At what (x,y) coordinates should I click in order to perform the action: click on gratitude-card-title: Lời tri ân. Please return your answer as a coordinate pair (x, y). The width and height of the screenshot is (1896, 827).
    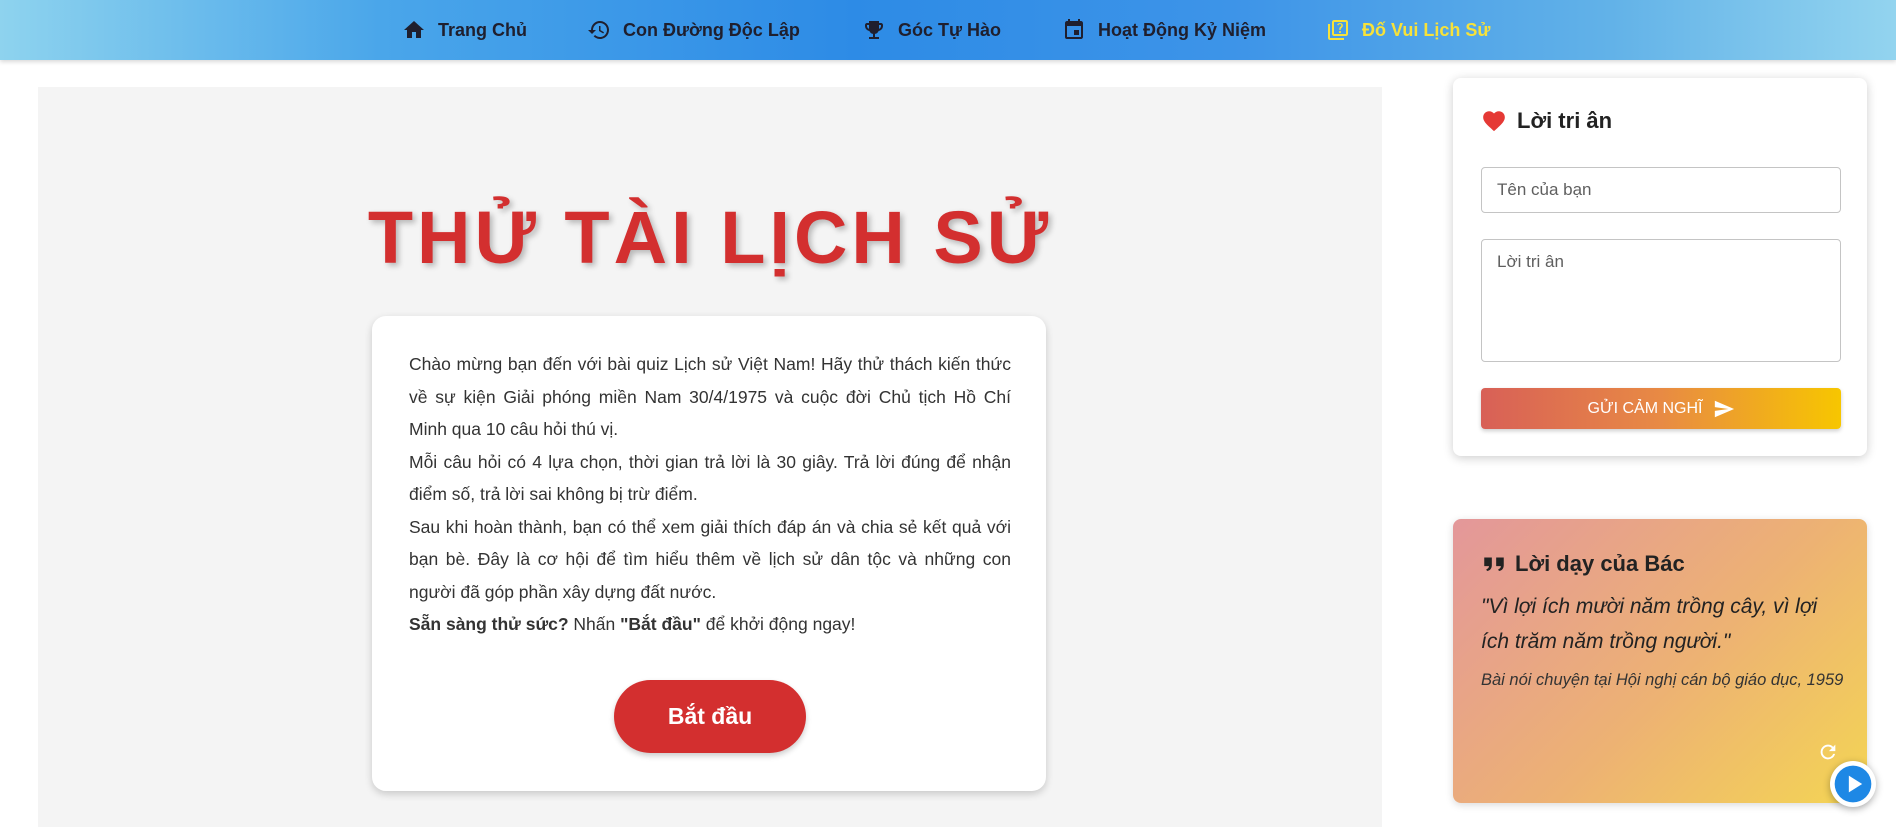
    Looking at the image, I should click on (1565, 120).